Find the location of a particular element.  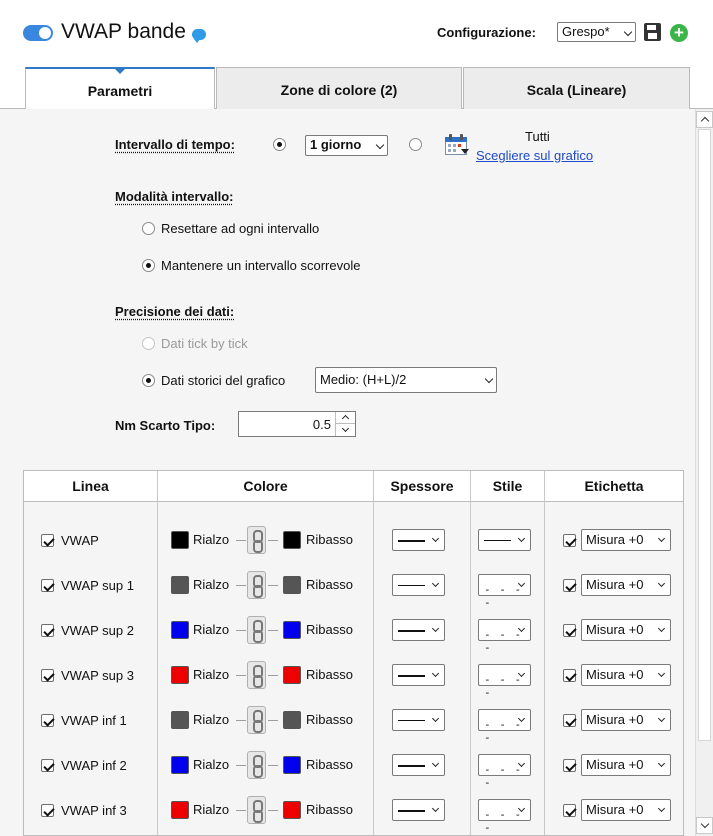

style-select is located at coordinates (504, 540).